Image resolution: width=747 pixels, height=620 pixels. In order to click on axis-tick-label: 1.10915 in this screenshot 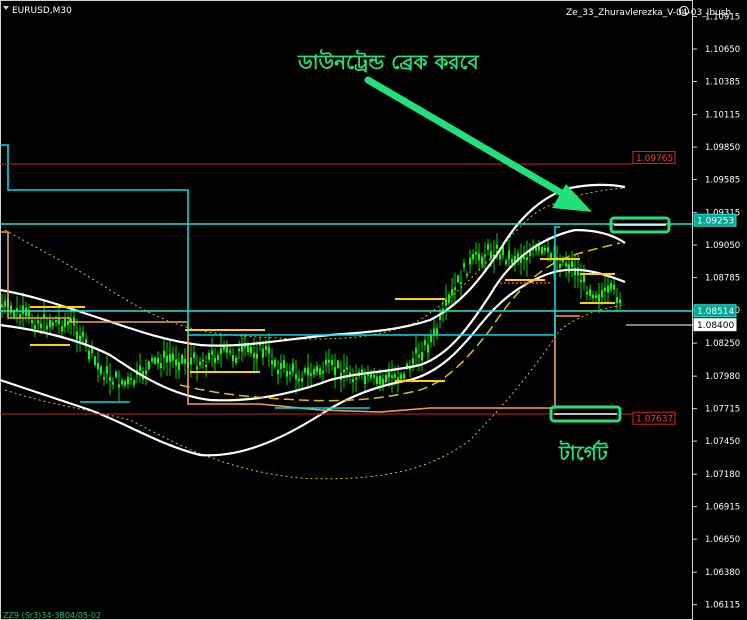, I will do `click(722, 18)`.